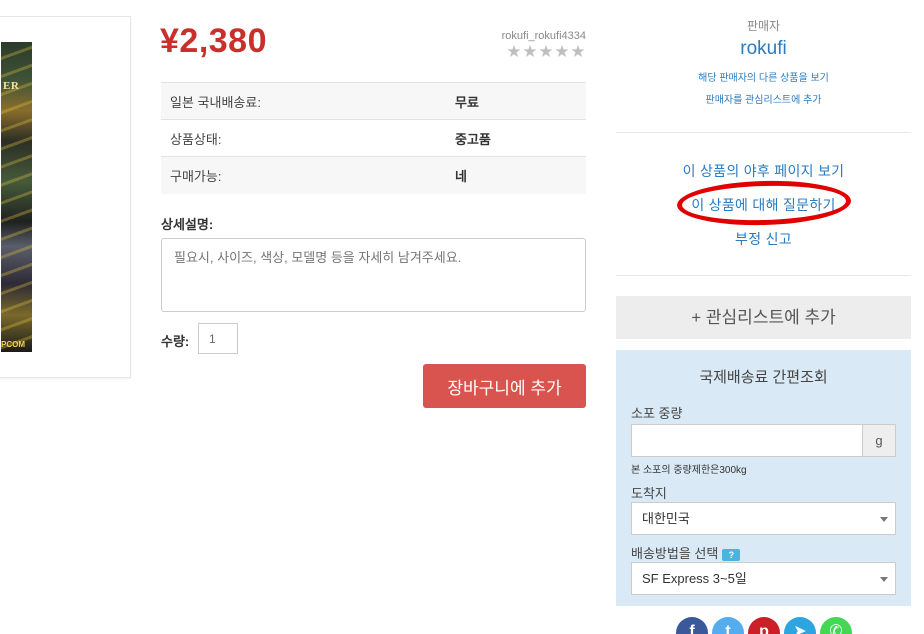 Image resolution: width=924 pixels, height=634 pixels. I want to click on method-label-row: 배송방법을 선택?, so click(686, 552).